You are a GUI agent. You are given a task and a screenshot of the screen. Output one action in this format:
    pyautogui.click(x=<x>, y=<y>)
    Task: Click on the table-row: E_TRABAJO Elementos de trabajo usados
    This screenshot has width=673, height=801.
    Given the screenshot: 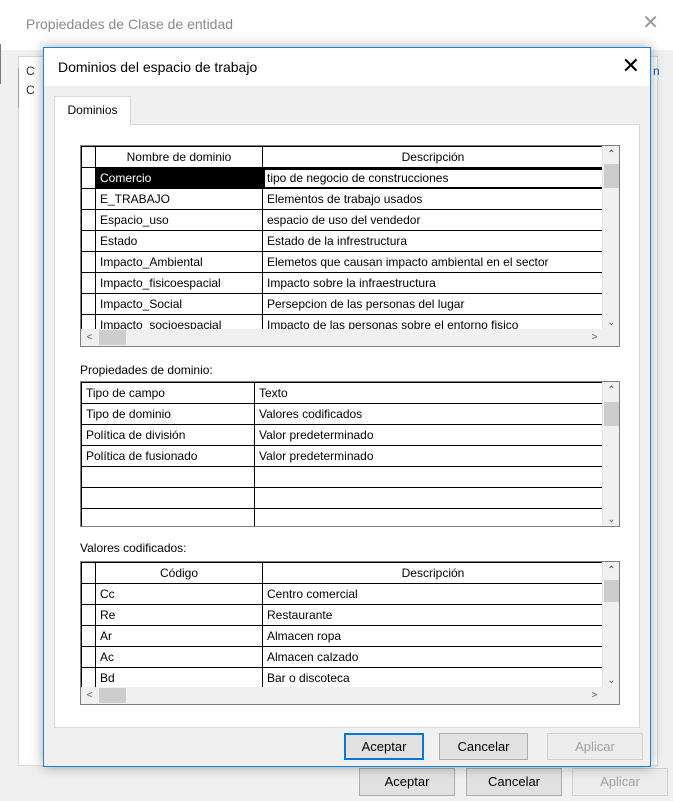 What is the action you would take?
    pyautogui.click(x=342, y=199)
    